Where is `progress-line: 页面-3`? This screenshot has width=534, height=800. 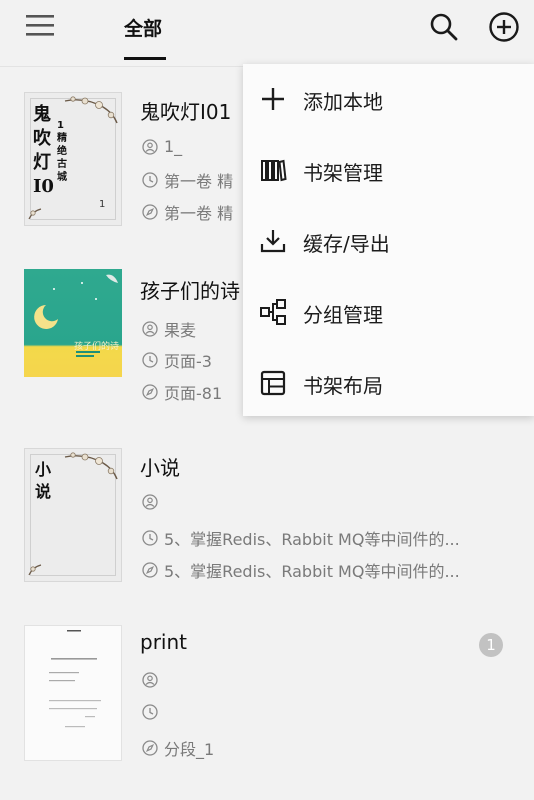
progress-line: 页面-3 is located at coordinates (177, 360).